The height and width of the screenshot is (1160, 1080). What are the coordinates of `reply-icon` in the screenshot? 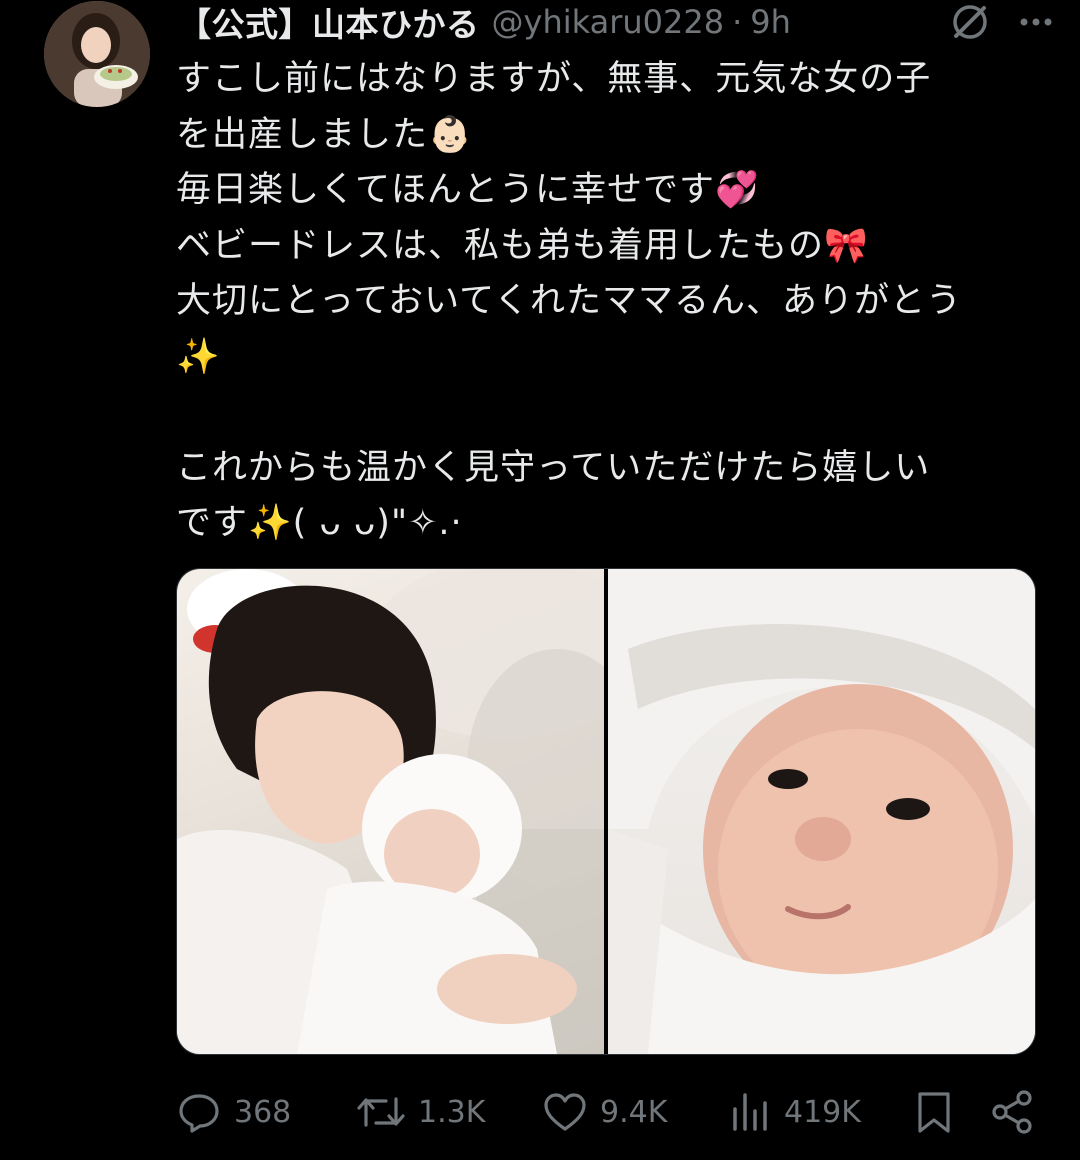 It's located at (199, 1113).